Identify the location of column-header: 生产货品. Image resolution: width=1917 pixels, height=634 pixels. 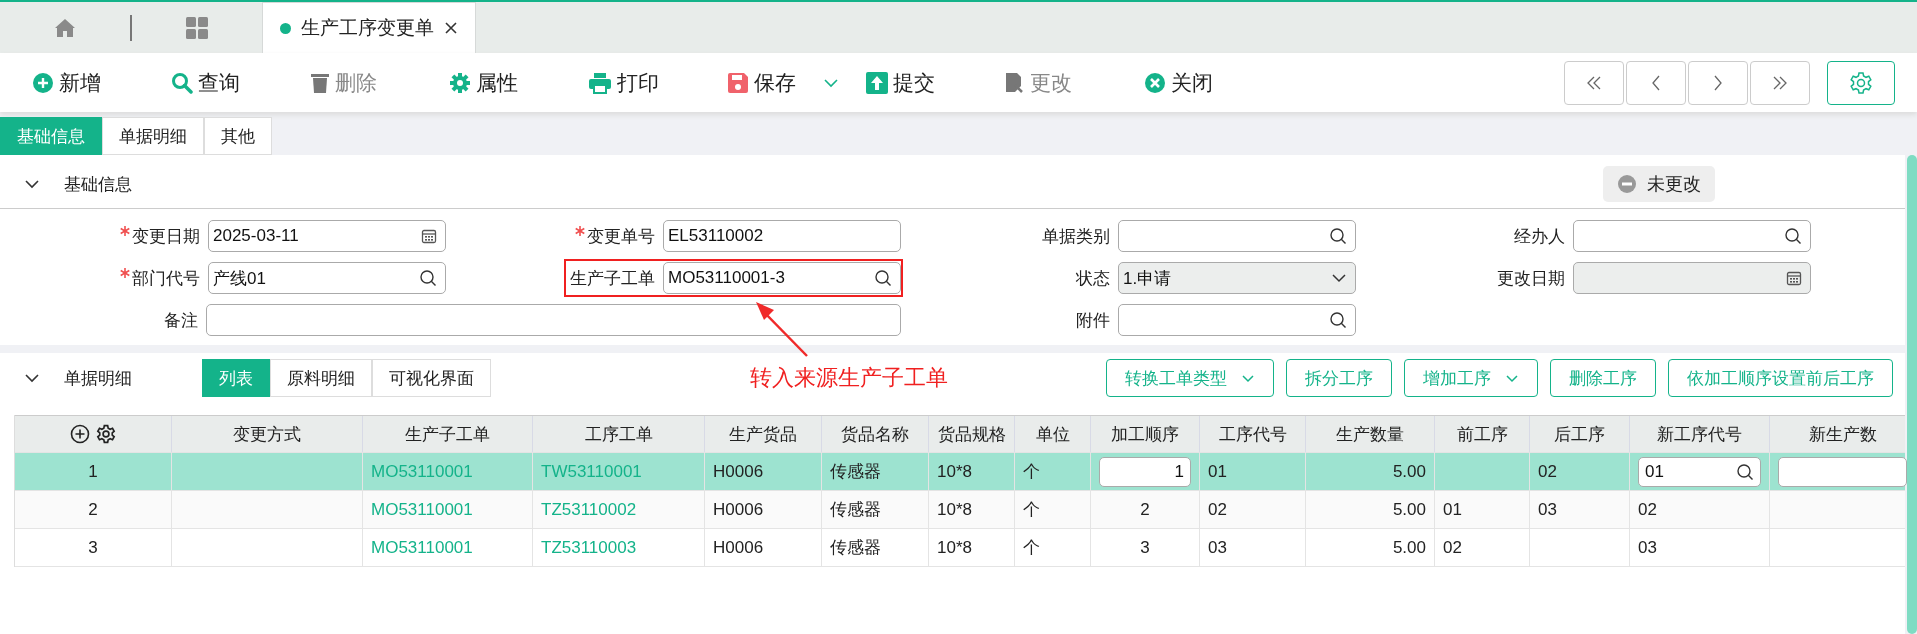
(763, 434).